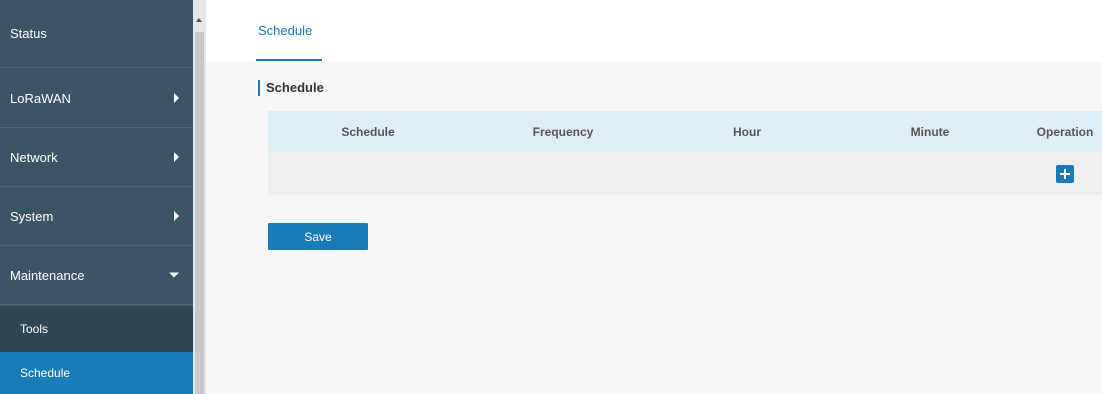 The image size is (1102, 394). Describe the element at coordinates (199, 213) in the screenshot. I see `scrollbar-thumb` at that location.